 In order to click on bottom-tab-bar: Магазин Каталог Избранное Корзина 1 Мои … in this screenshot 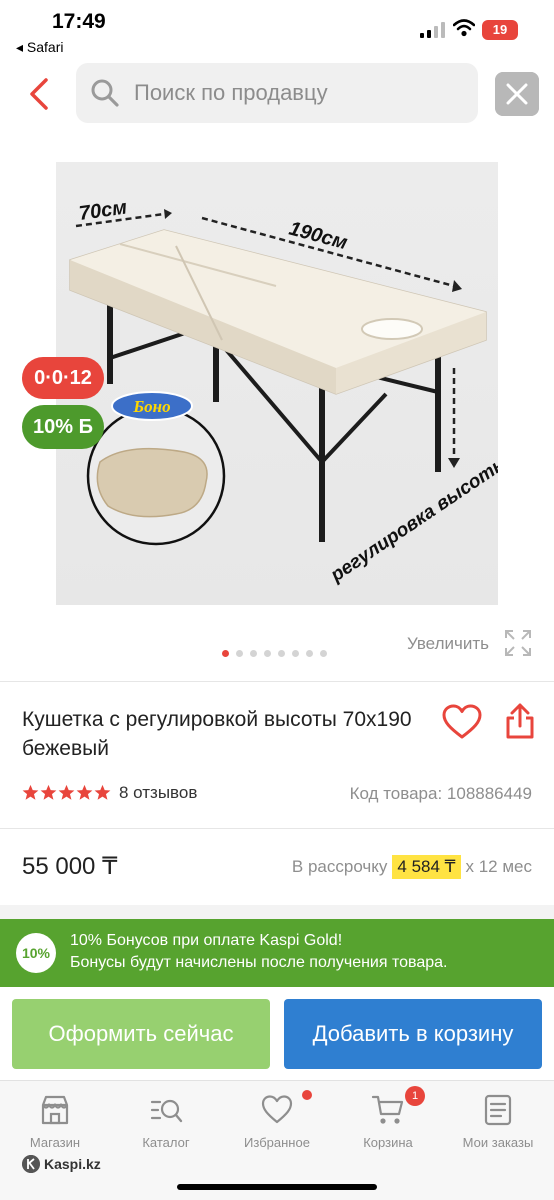, I will do `click(277, 1140)`.